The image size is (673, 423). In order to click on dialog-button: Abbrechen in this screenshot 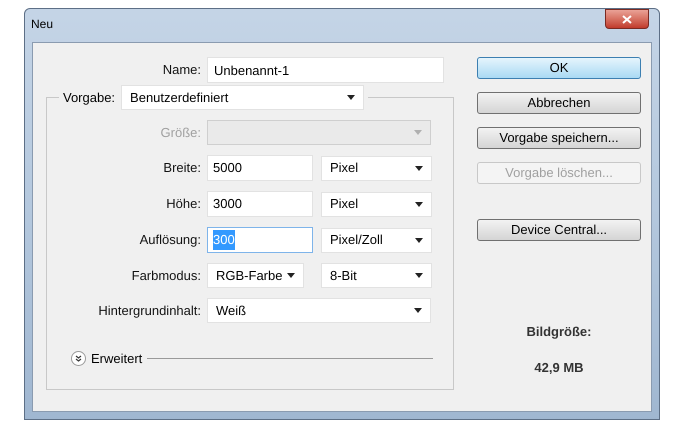, I will do `click(559, 103)`.